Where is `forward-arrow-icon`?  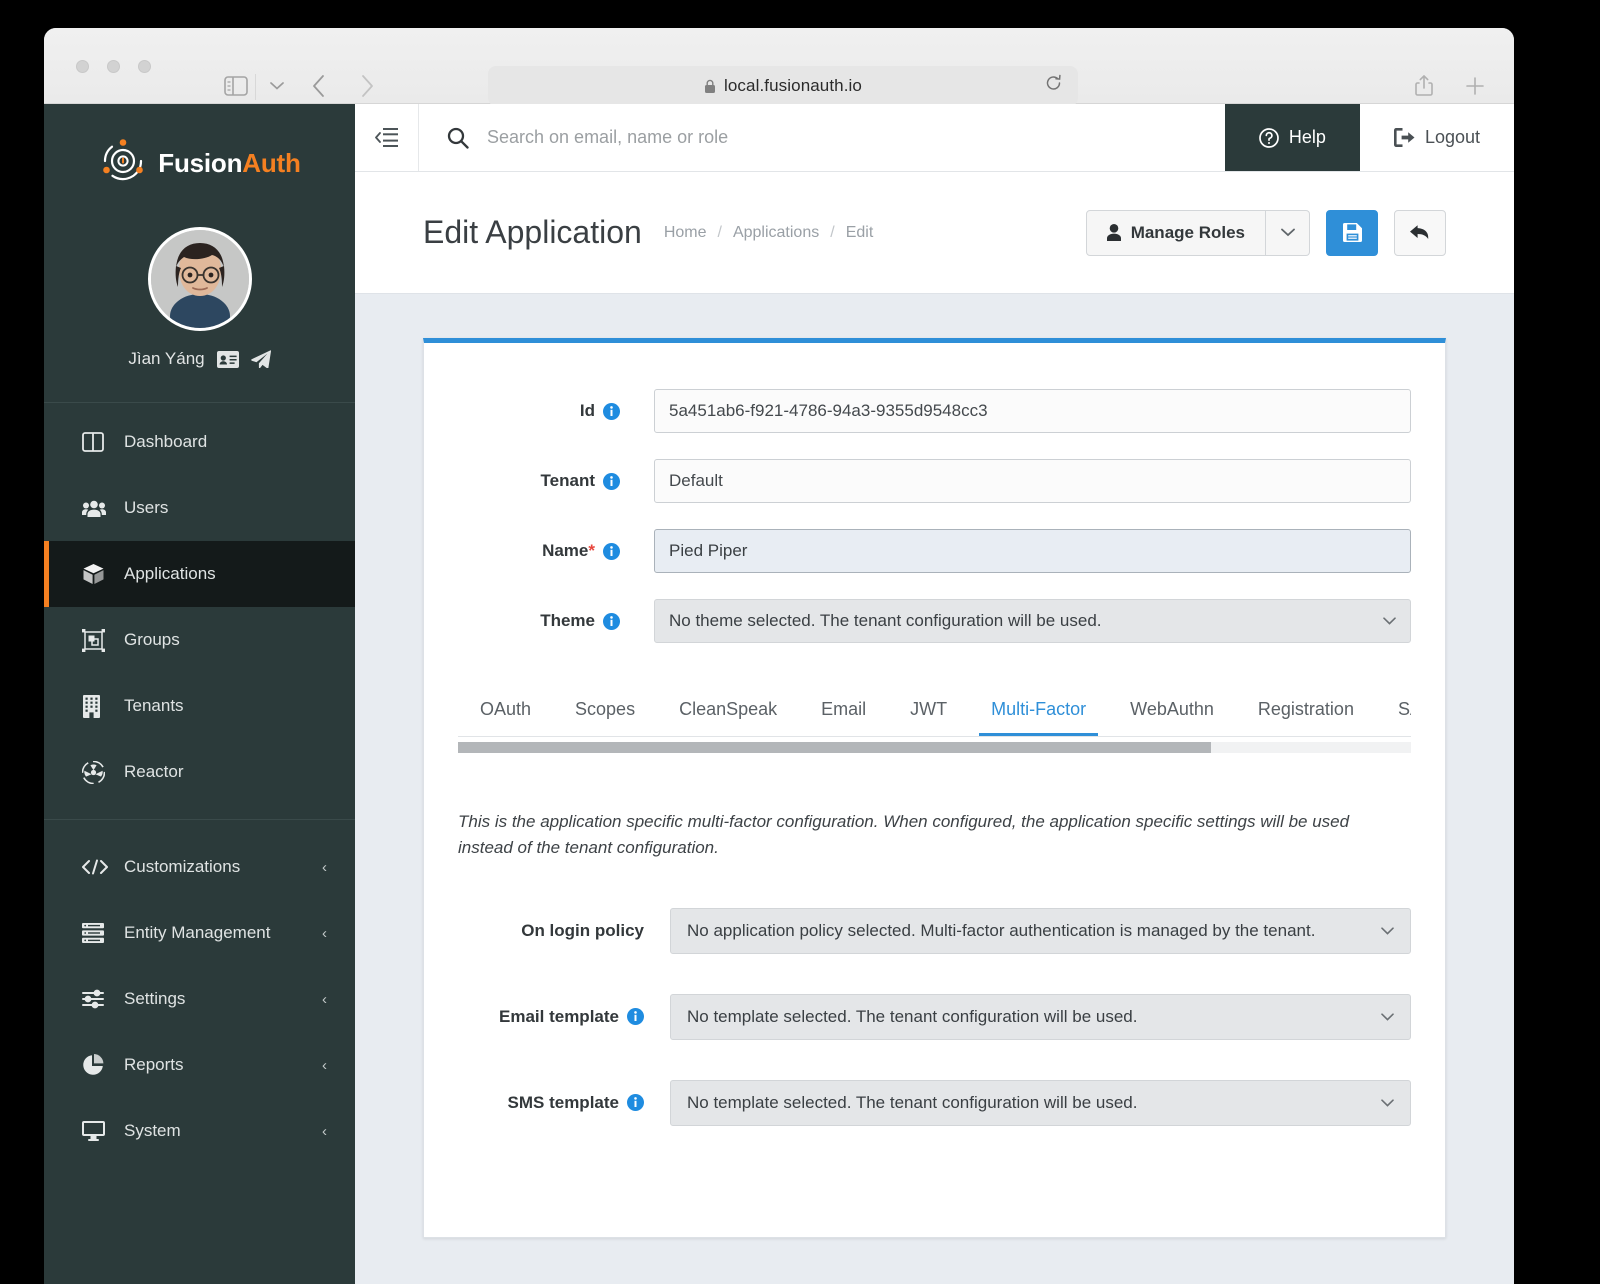
forward-arrow-icon is located at coordinates (367, 86).